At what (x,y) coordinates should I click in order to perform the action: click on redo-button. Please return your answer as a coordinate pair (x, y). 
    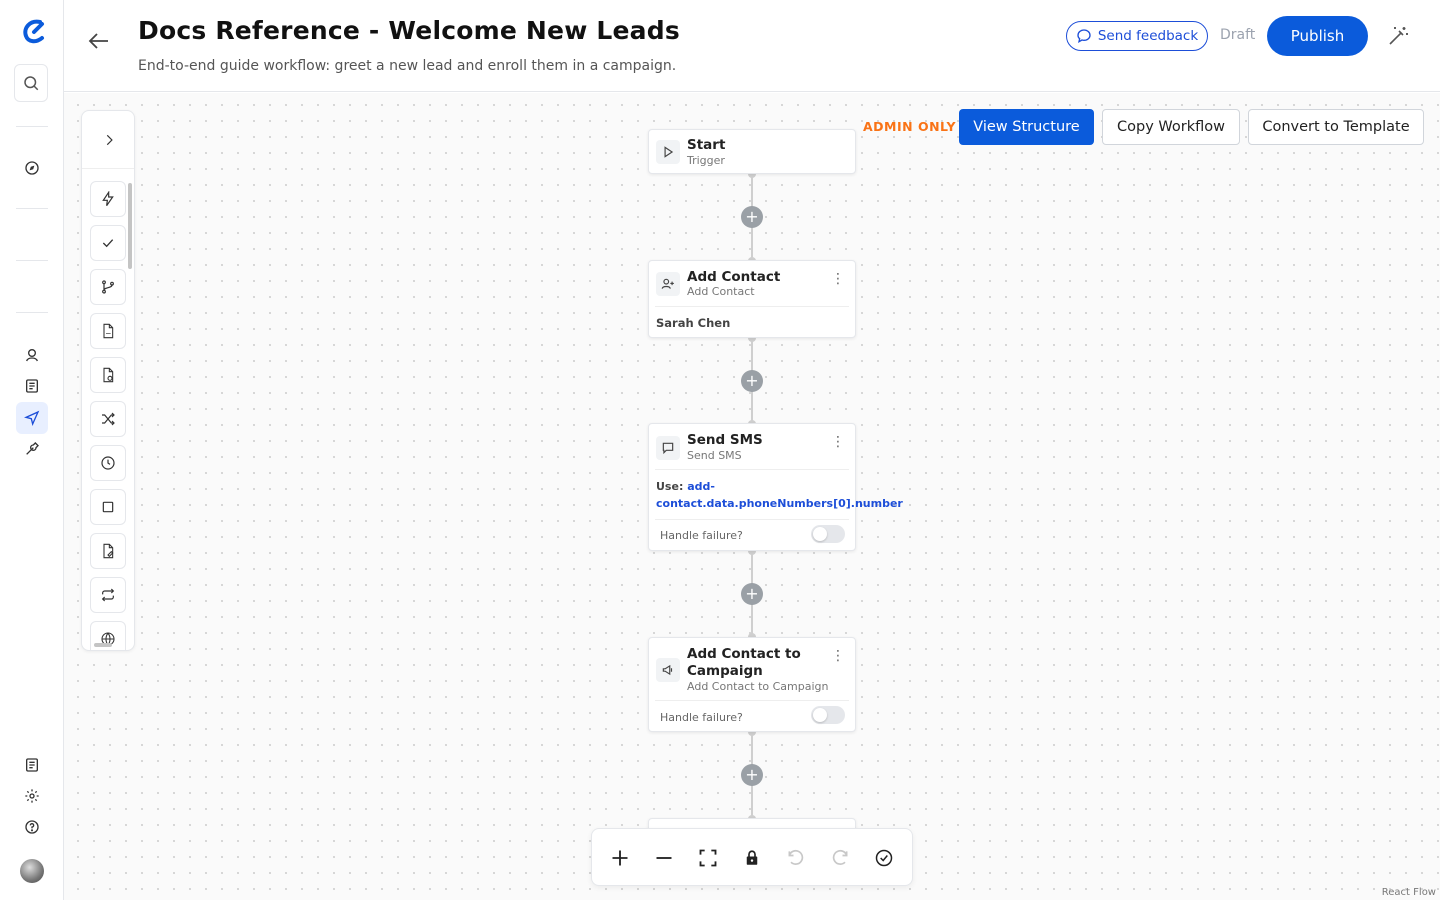
    Looking at the image, I should click on (840, 858).